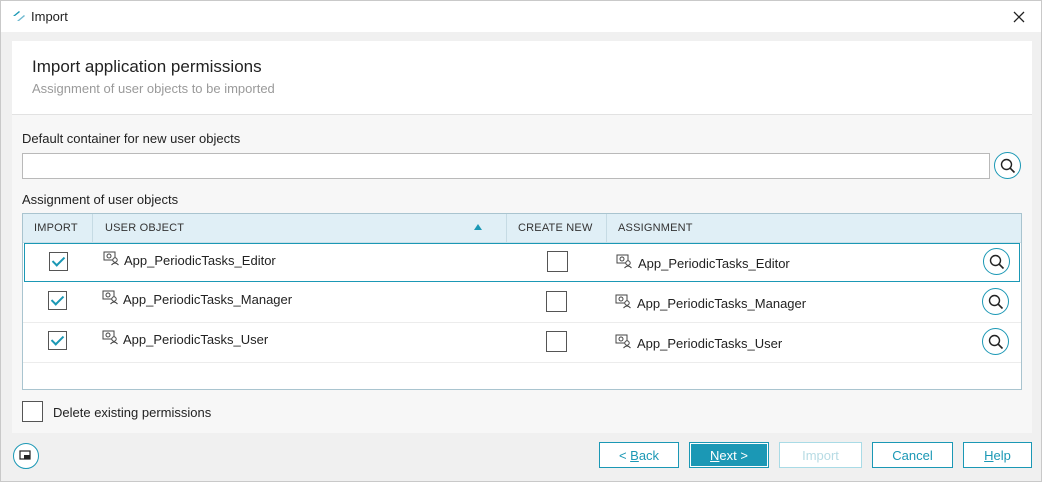 The height and width of the screenshot is (482, 1042). Describe the element at coordinates (714, 263) in the screenshot. I see `assignment-name: App_PeriodicTasks_Editor` at that location.